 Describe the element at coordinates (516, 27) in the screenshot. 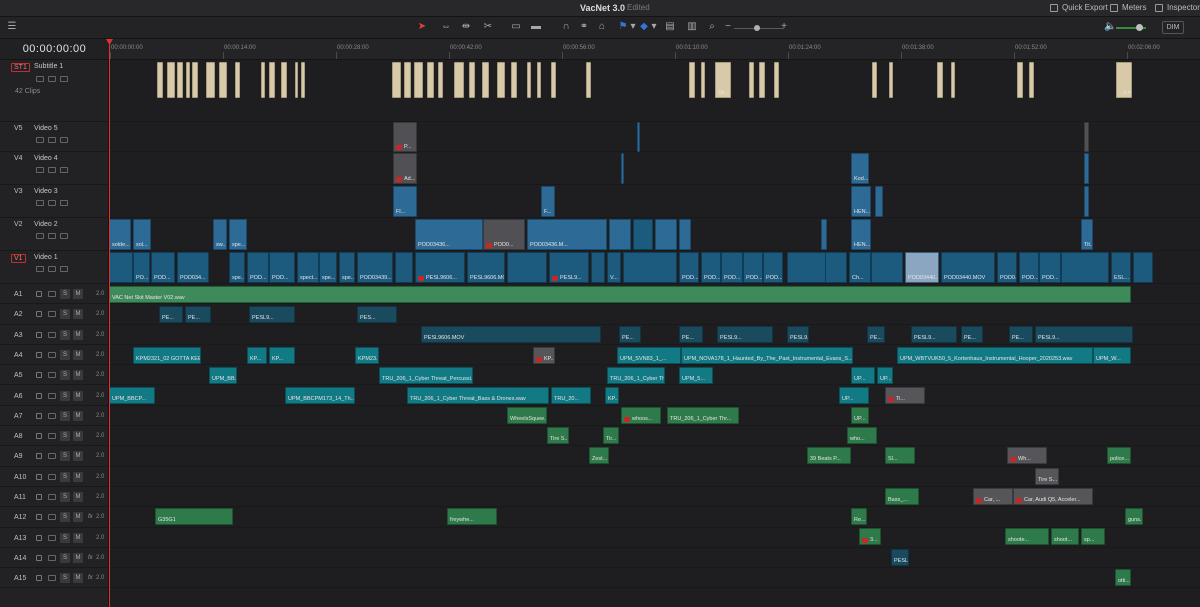

I see `insert-clip-icon: ▭` at that location.